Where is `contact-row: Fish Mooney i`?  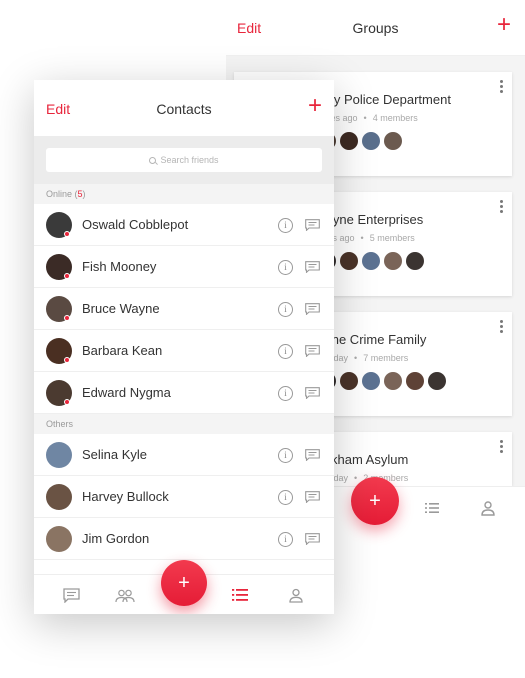 contact-row: Fish Mooney i is located at coordinates (184, 267).